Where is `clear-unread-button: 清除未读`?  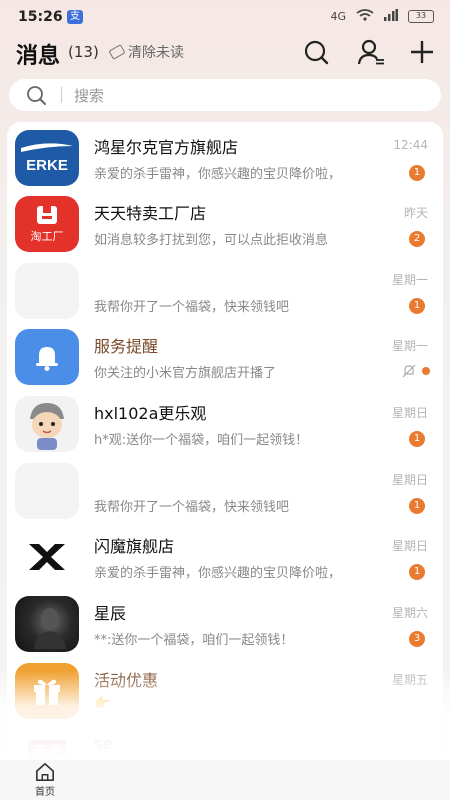 clear-unread-button: 清除未读 is located at coordinates (146, 52).